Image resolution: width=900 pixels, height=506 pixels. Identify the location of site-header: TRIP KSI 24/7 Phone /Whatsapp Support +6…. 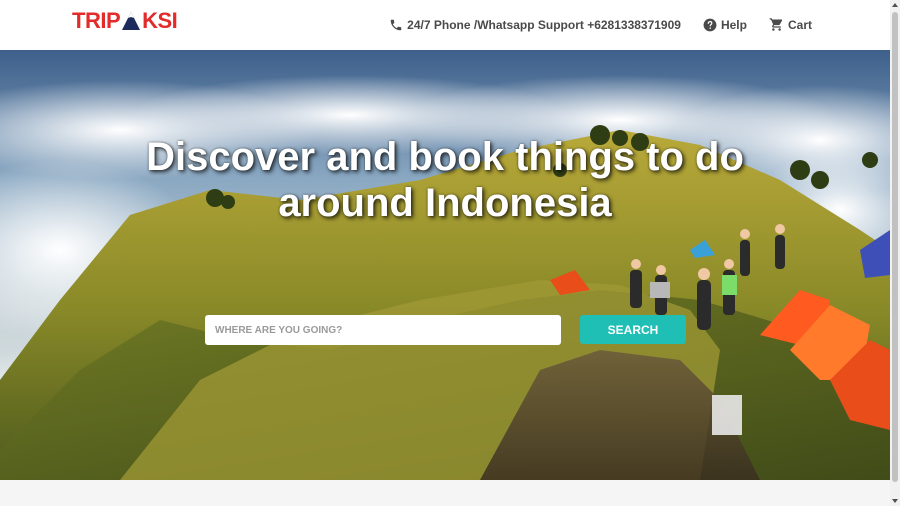
(445, 25).